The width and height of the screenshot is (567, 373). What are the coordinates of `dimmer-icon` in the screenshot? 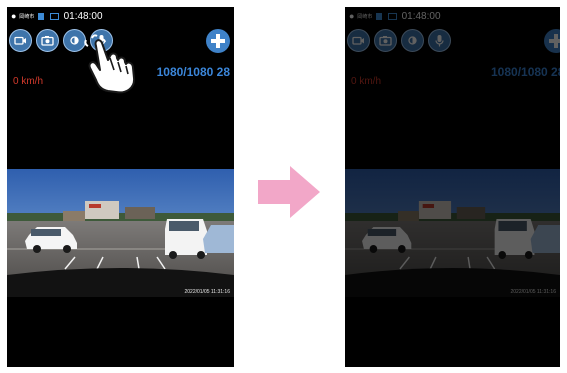 It's located at (412, 40).